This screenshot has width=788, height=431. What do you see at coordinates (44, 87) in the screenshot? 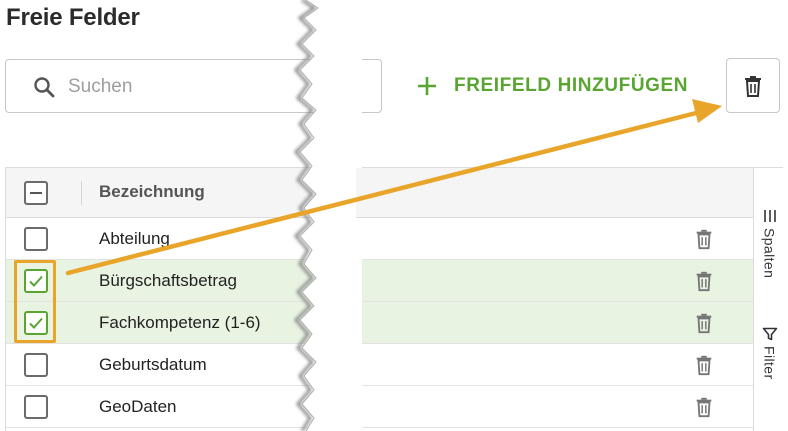
I see `search-icon` at bounding box center [44, 87].